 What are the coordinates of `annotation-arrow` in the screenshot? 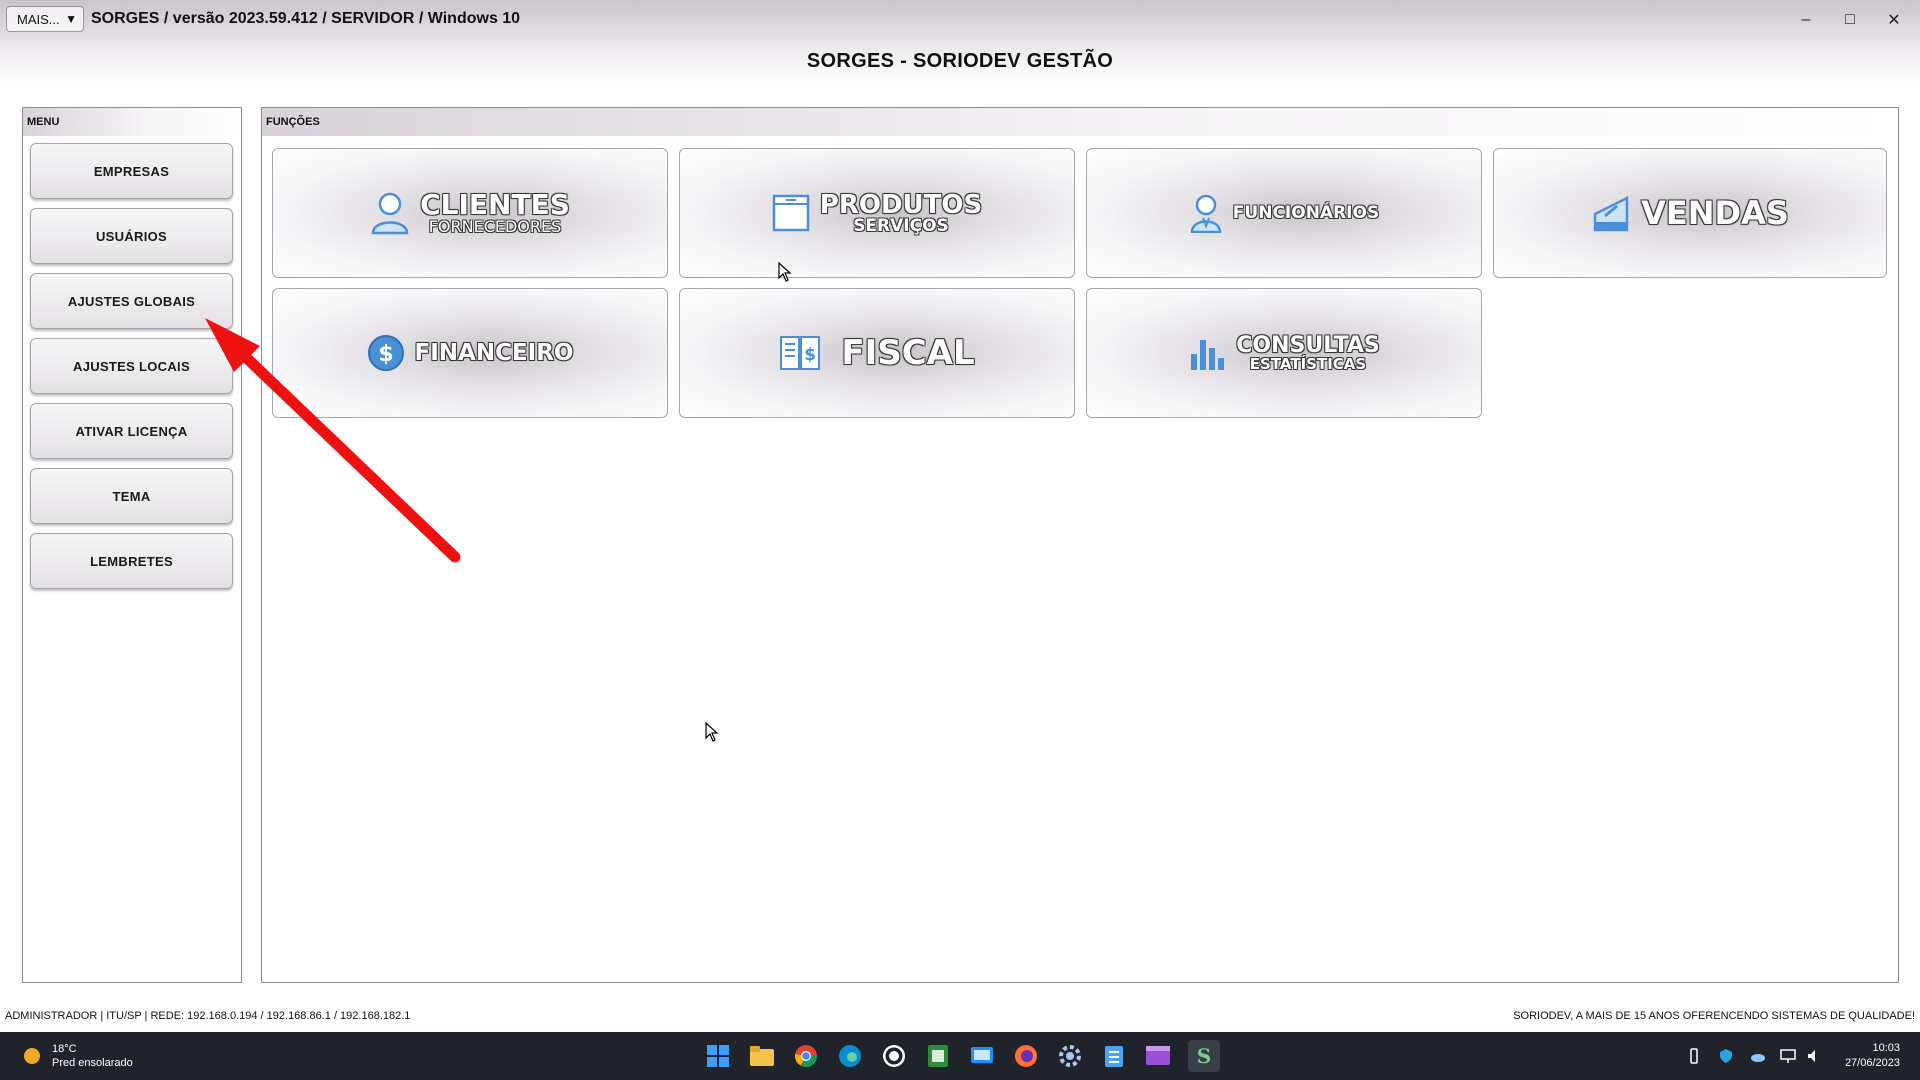 It's located at (333, 440).